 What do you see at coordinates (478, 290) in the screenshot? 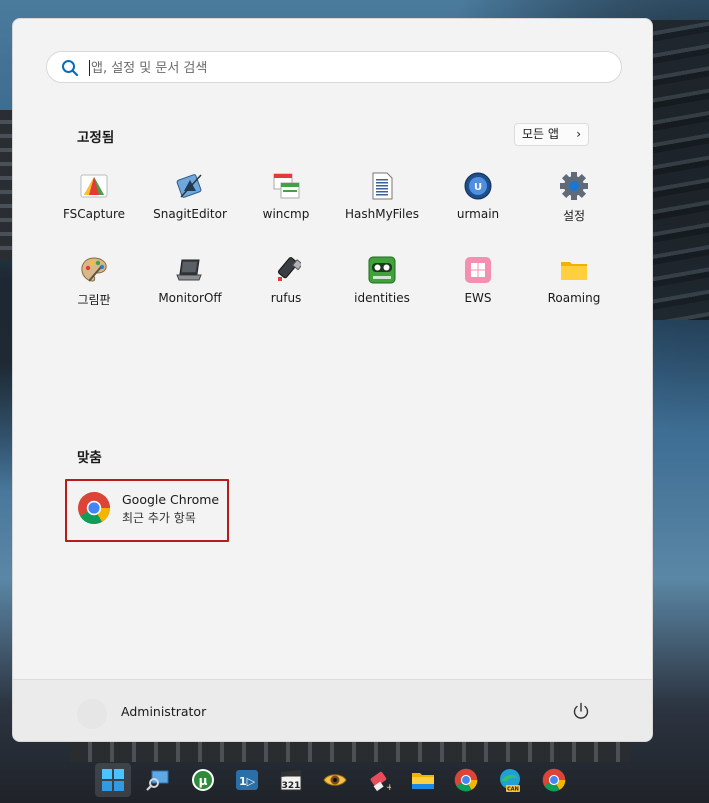
I see `pinned-app-ews: EWS` at bounding box center [478, 290].